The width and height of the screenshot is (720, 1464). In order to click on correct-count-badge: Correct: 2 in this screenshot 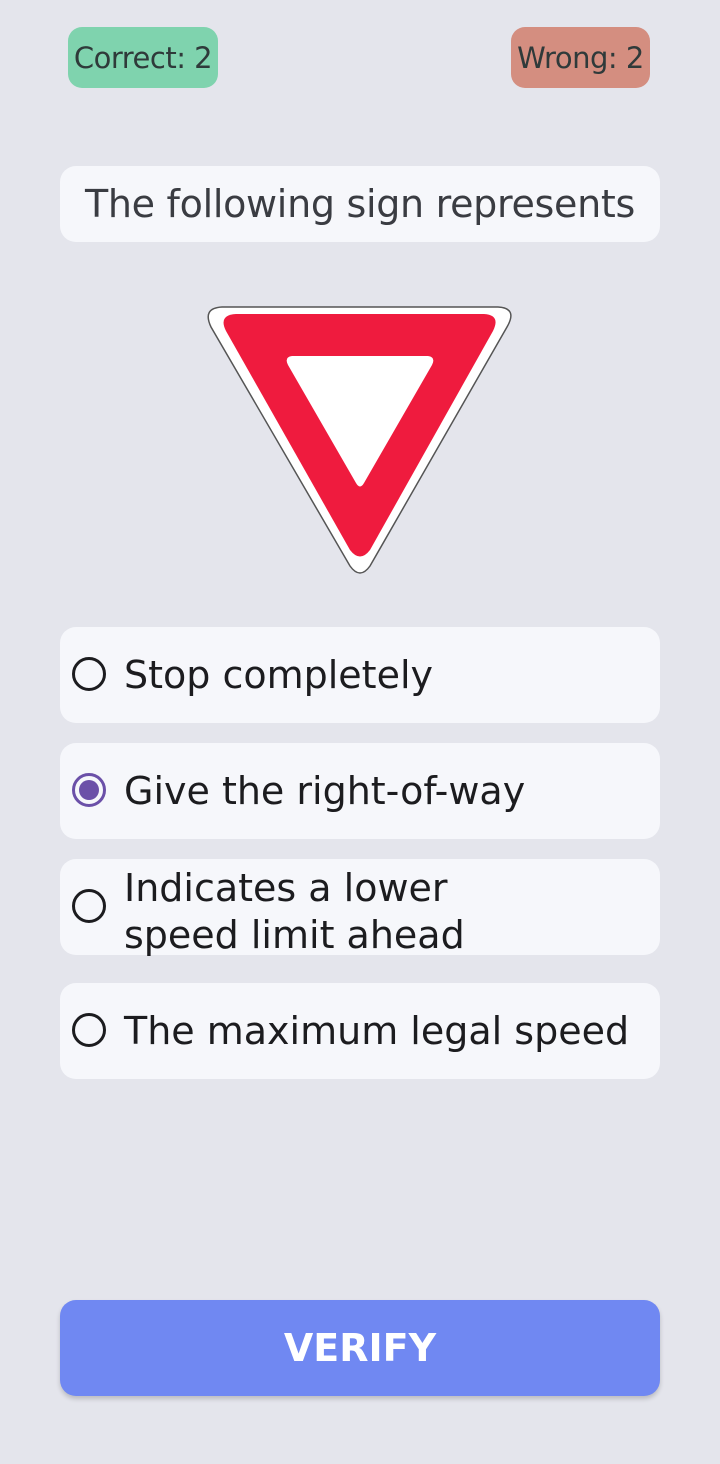, I will do `click(143, 57)`.